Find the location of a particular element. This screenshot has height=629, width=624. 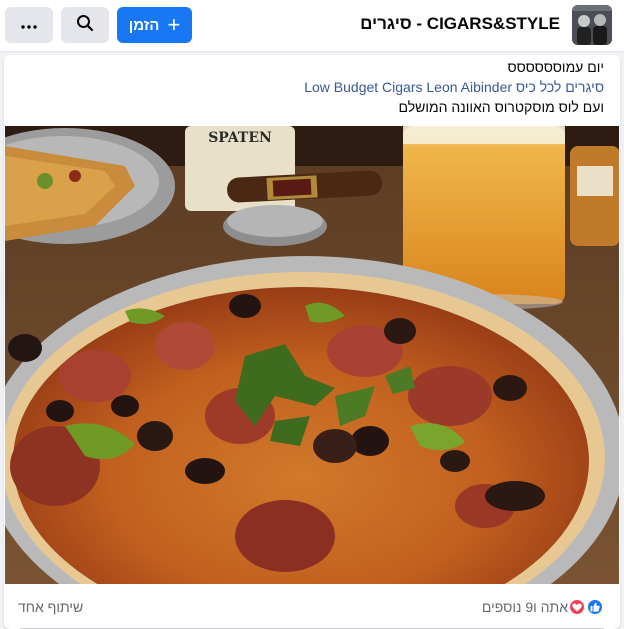

reaction-icons is located at coordinates (586, 607).